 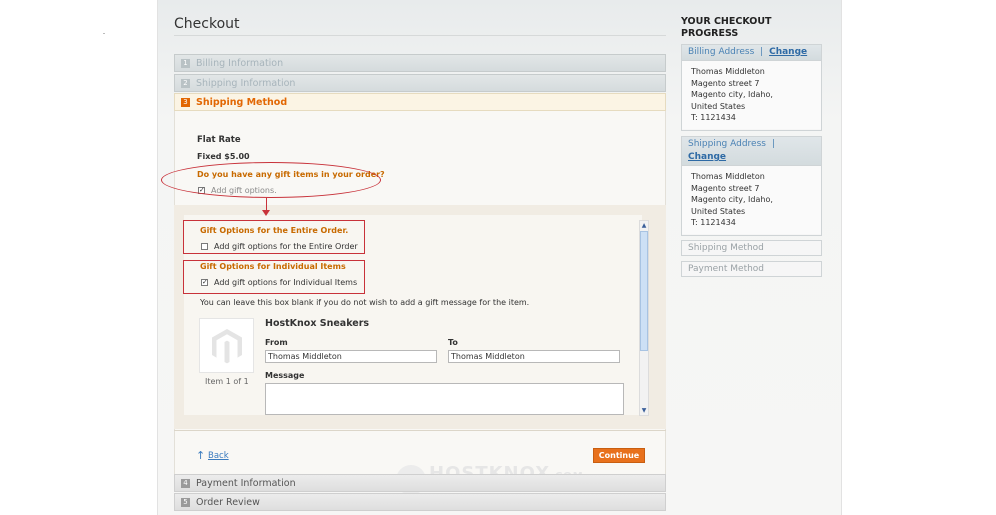 I want to click on back-arrow-icon: ↑, so click(x=200, y=455).